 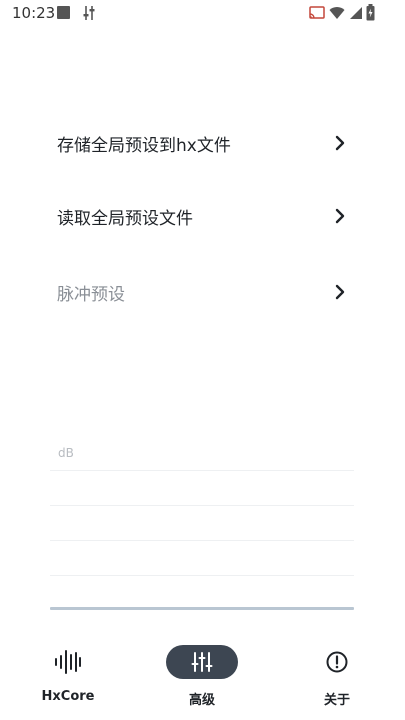 I want to click on menu-item-label: 读取全局预设文件, so click(x=125, y=218).